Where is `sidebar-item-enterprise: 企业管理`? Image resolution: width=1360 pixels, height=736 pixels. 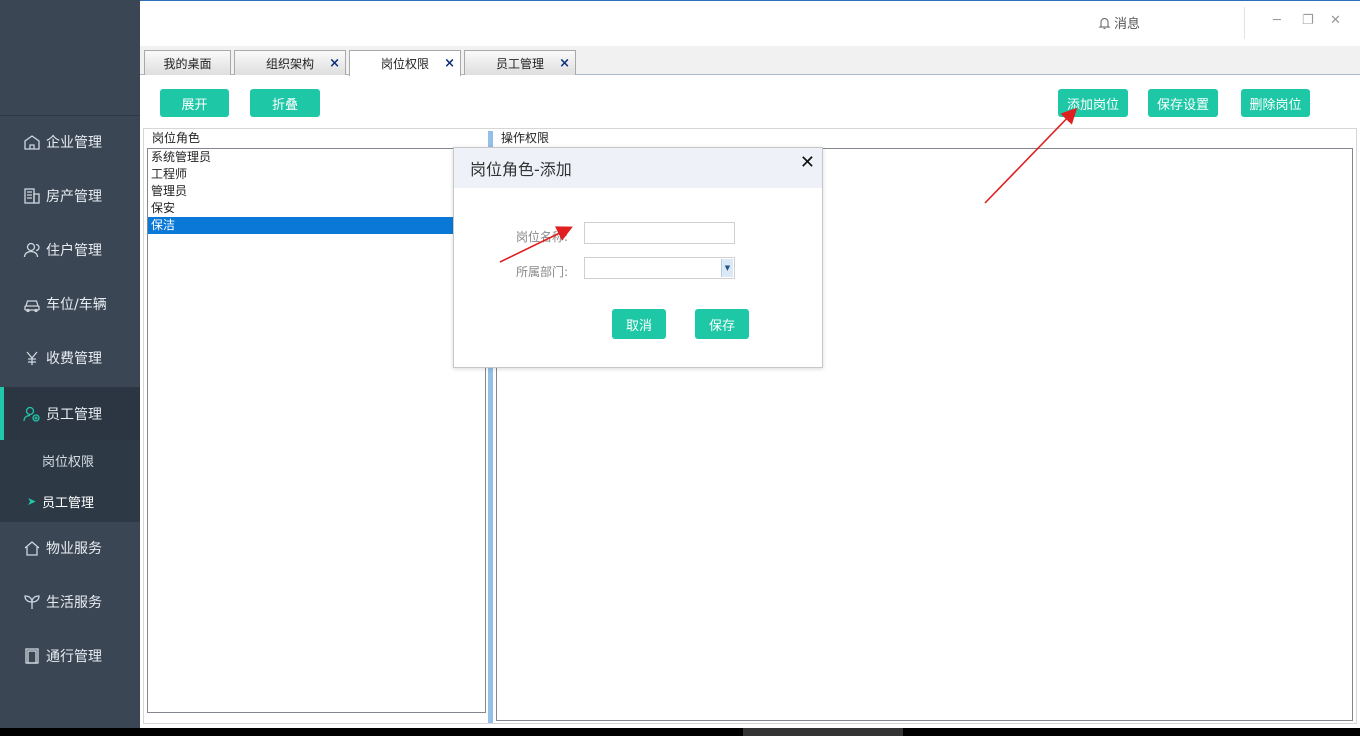
sidebar-item-enterprise: 企业管理 is located at coordinates (70, 142).